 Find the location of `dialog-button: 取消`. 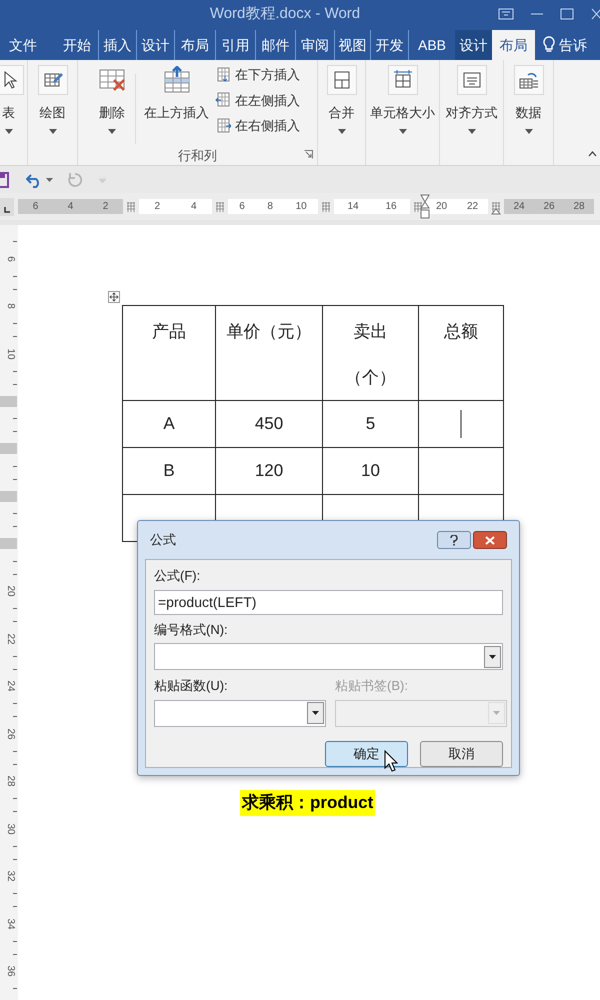

dialog-button: 取消 is located at coordinates (461, 753).